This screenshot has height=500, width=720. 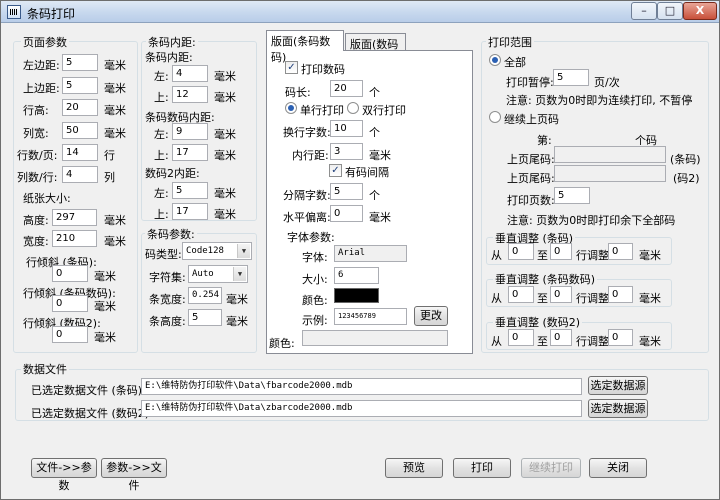 I want to click on h-offset-input: 0, so click(x=346, y=213).